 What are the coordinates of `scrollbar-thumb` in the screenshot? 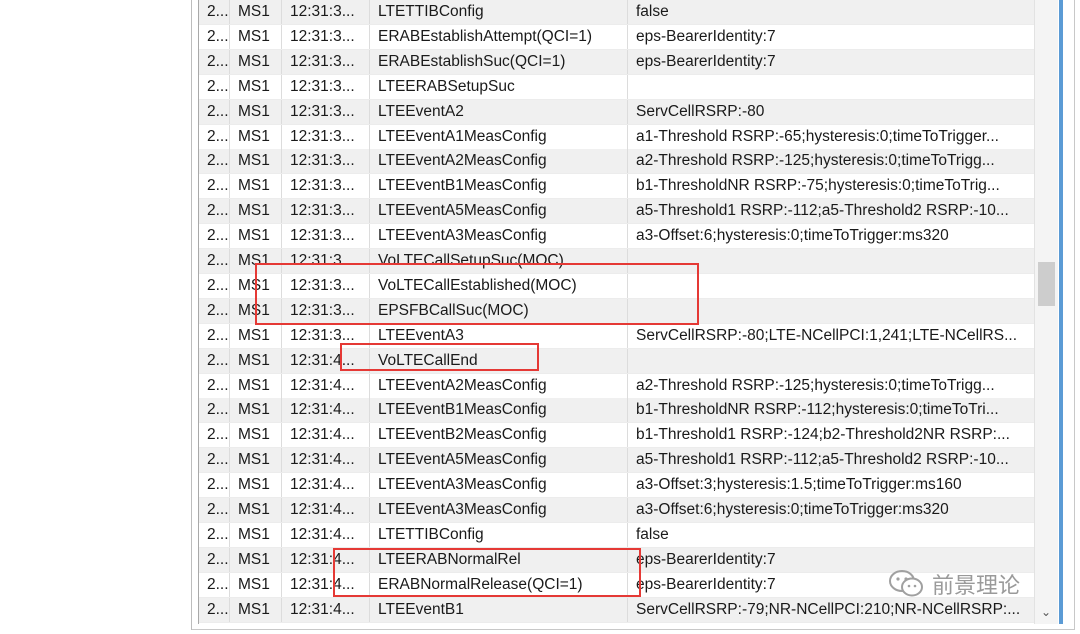 It's located at (1046, 284).